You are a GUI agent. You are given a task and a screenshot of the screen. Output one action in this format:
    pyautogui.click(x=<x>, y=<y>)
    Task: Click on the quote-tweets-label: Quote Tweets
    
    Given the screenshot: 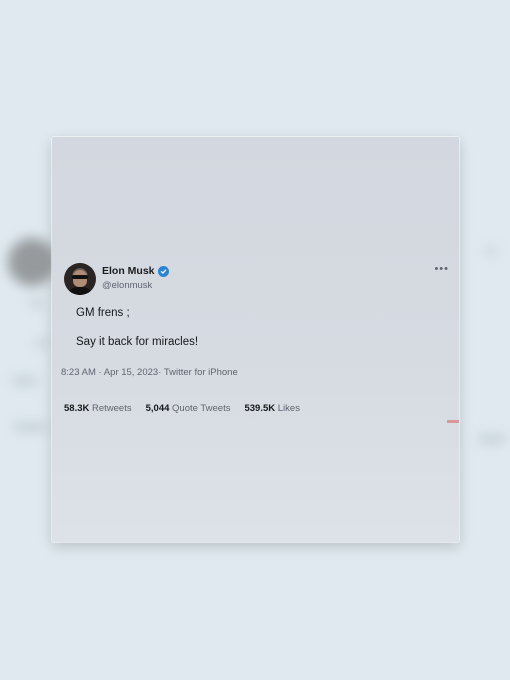 What is the action you would take?
    pyautogui.click(x=201, y=408)
    